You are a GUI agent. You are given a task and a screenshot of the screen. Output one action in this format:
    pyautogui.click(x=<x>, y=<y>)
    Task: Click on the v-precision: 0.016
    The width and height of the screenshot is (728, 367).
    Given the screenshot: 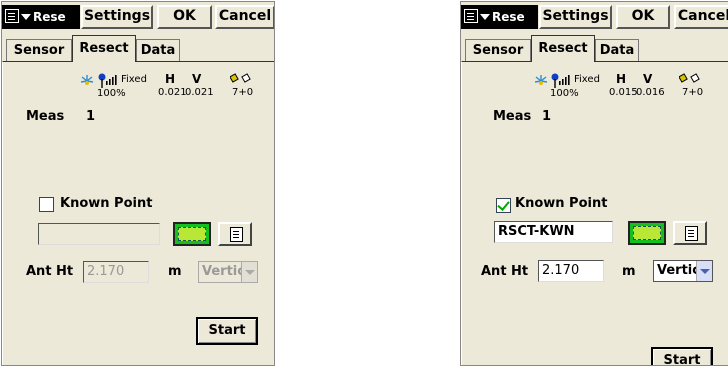 What is the action you would take?
    pyautogui.click(x=650, y=92)
    